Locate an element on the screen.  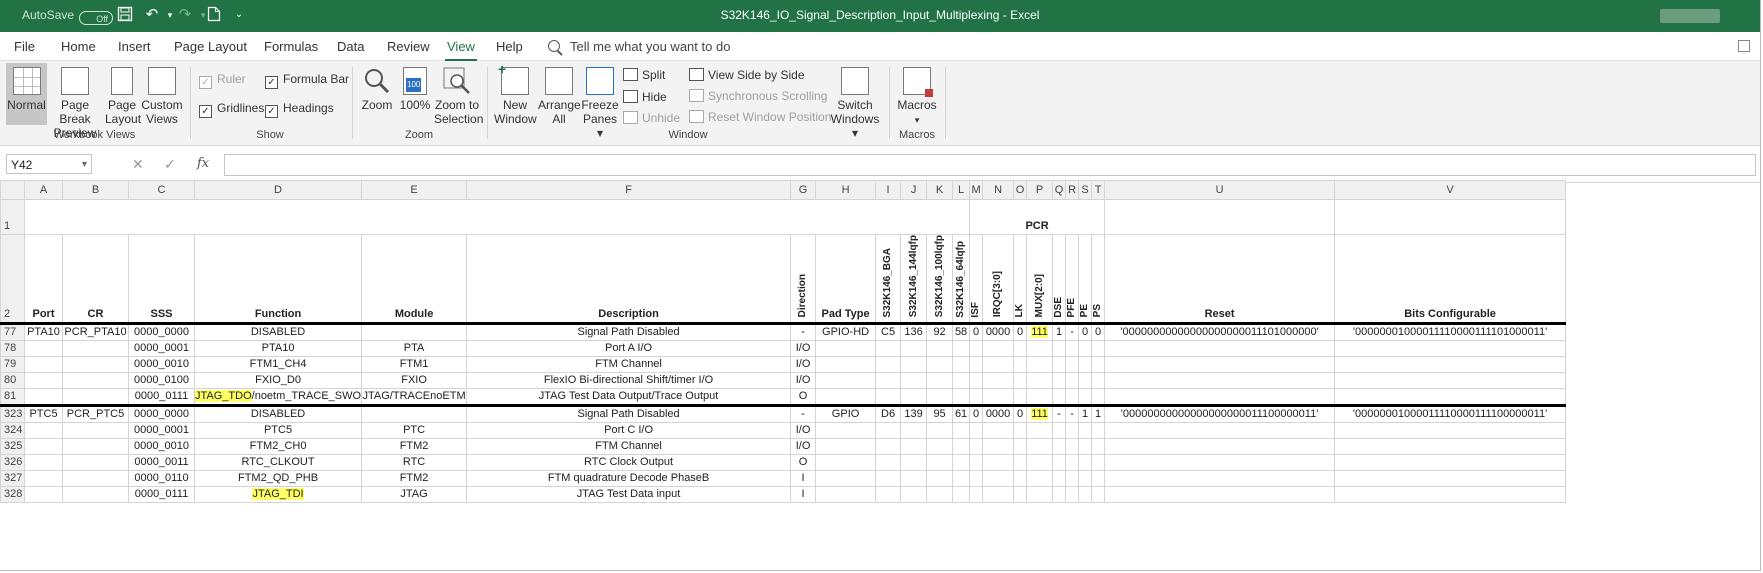
lqfp144-cell: 136 is located at coordinates (914, 332).